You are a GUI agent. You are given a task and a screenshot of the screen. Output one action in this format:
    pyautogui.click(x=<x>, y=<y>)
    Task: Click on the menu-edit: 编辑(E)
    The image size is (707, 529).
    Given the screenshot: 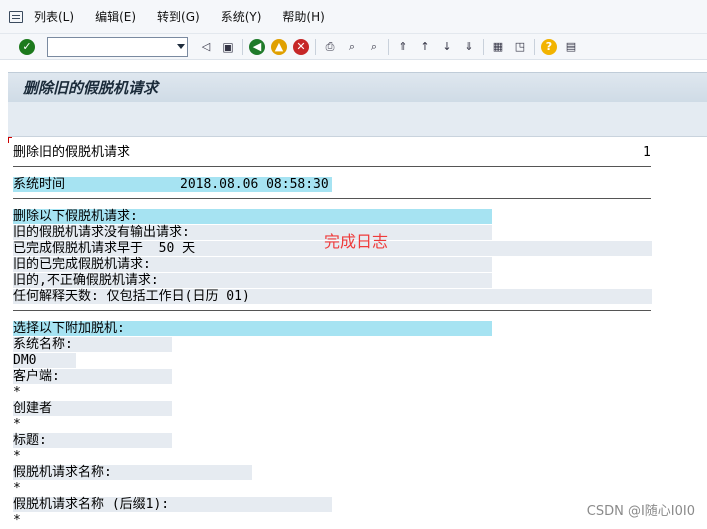 What is the action you would take?
    pyautogui.click(x=115, y=16)
    